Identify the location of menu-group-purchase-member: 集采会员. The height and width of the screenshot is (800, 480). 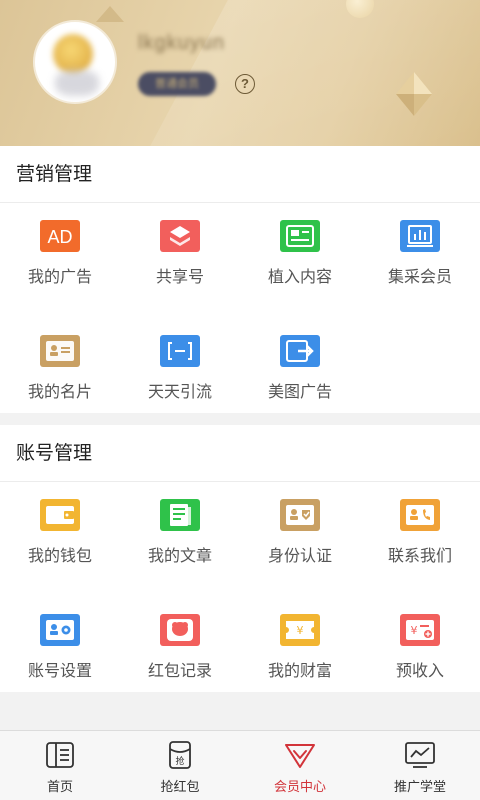
(420, 260).